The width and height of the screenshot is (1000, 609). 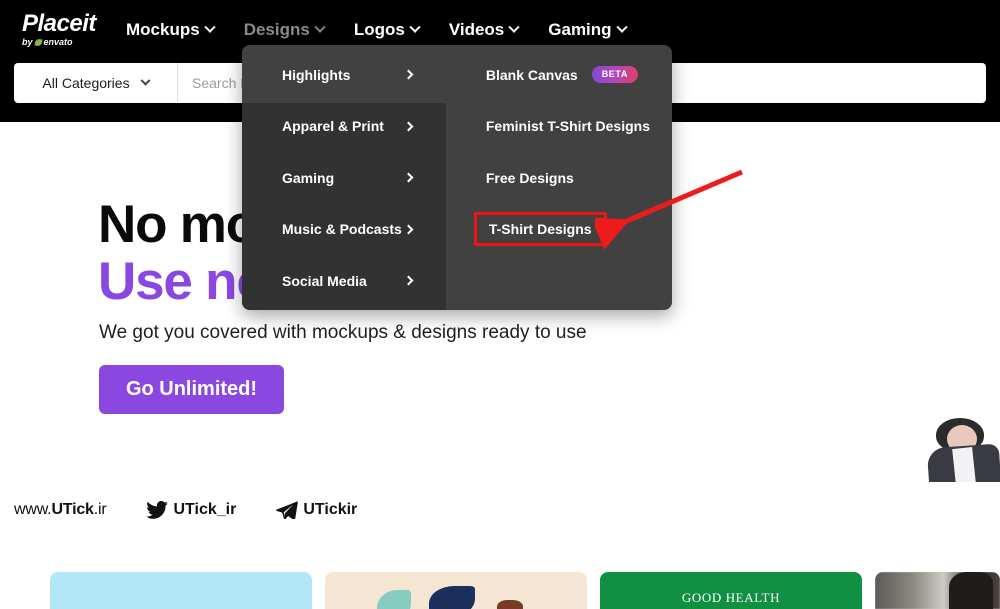 I want to click on logo-byline-prefix: by, so click(x=27, y=42).